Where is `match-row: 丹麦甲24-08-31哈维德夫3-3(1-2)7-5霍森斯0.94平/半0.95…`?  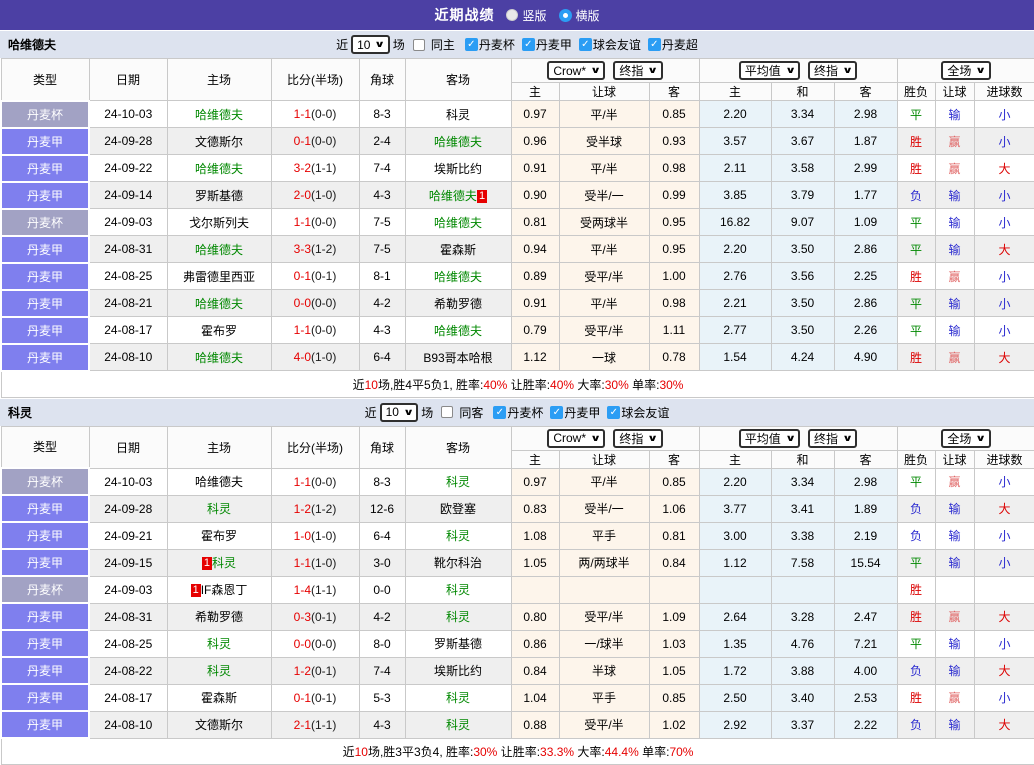
match-row: 丹麦甲24-08-31哈维德夫3-3(1-2)7-5霍森斯0.94平/半0.95… is located at coordinates (517, 249).